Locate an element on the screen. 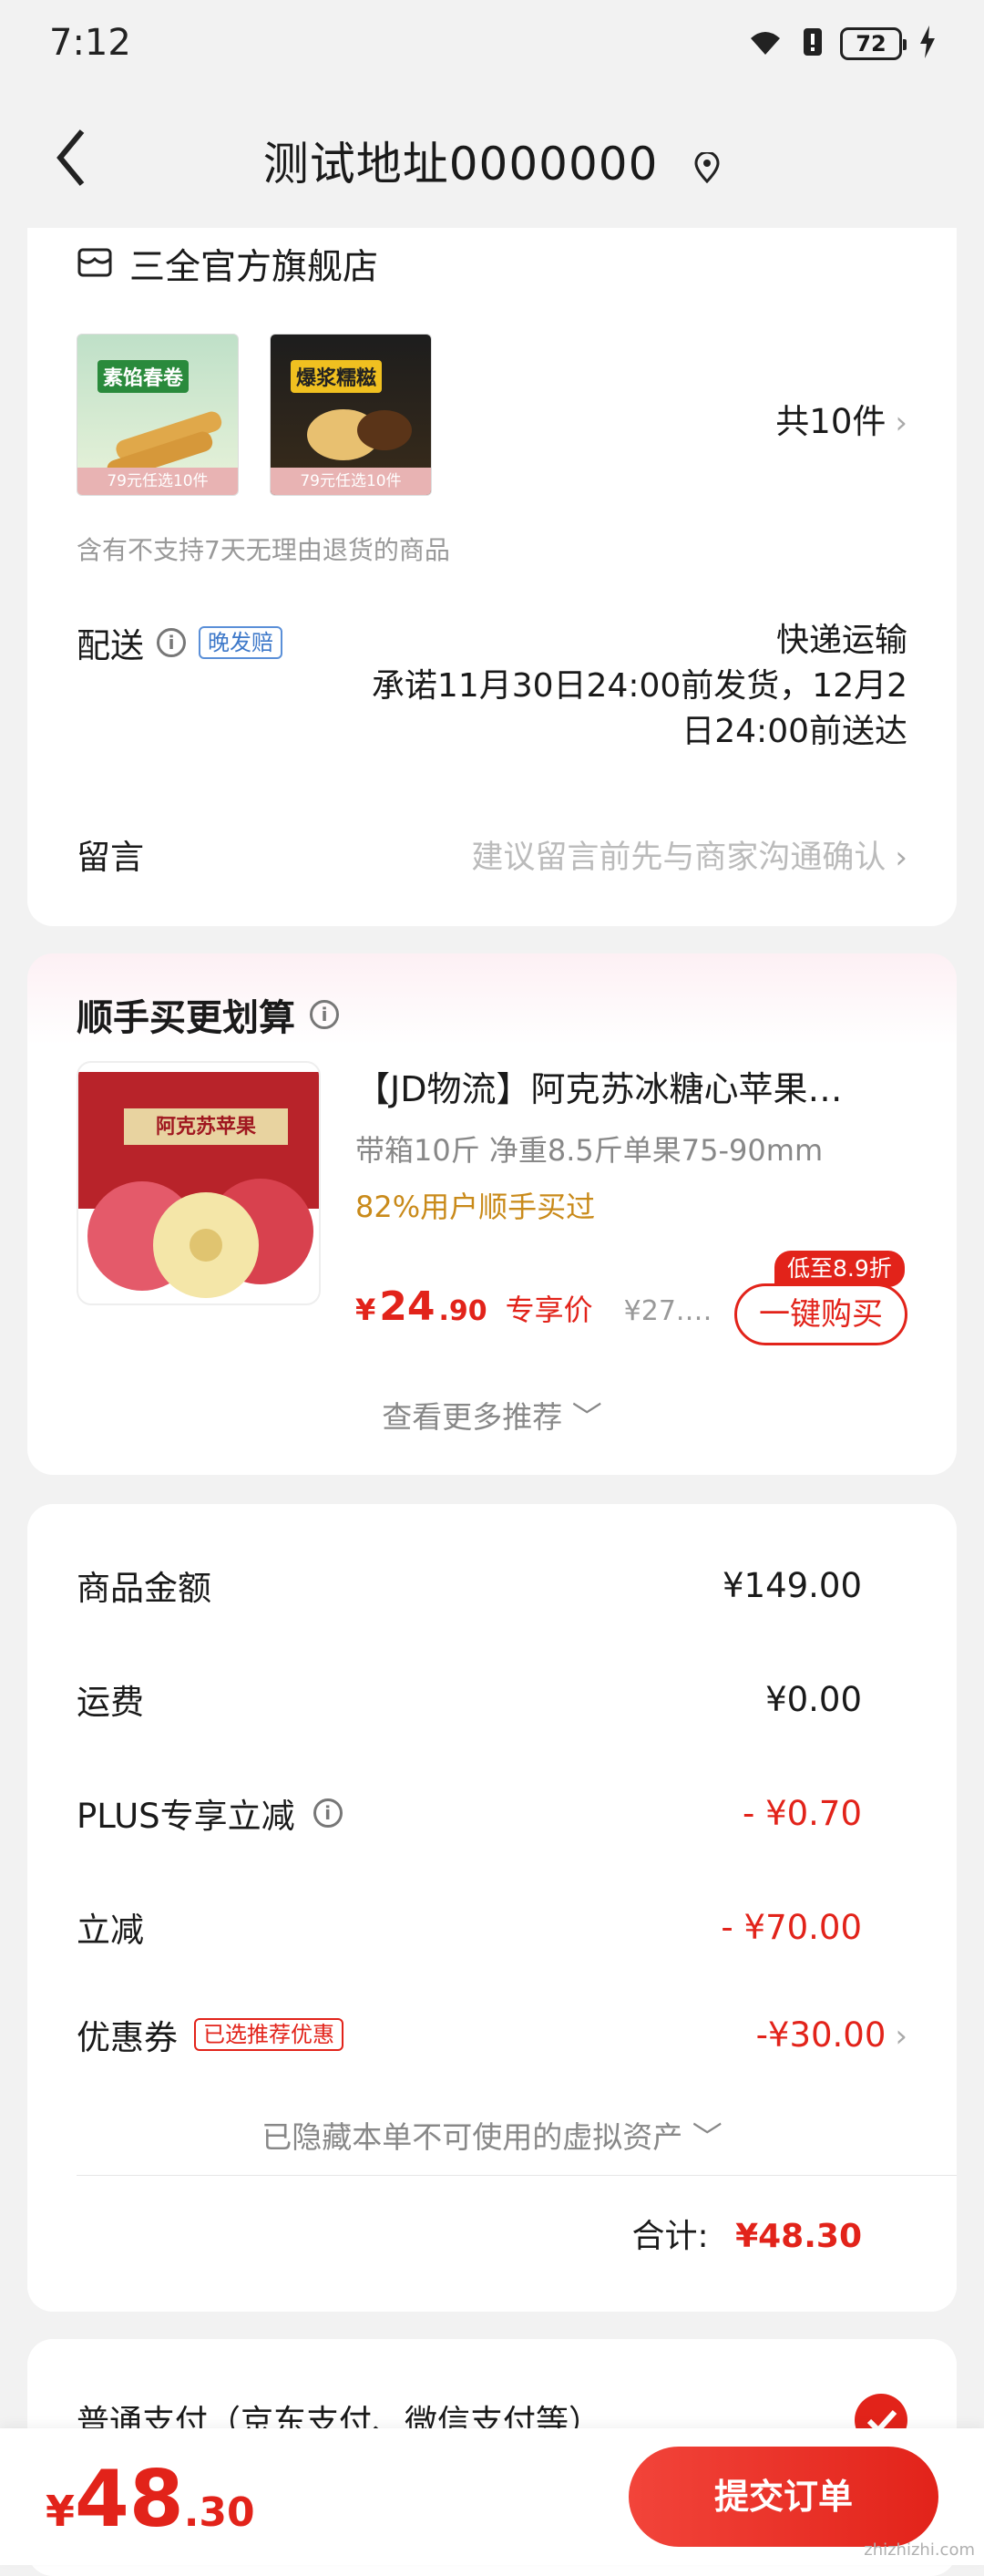  summary-value: - ¥70.00 is located at coordinates (791, 1927).